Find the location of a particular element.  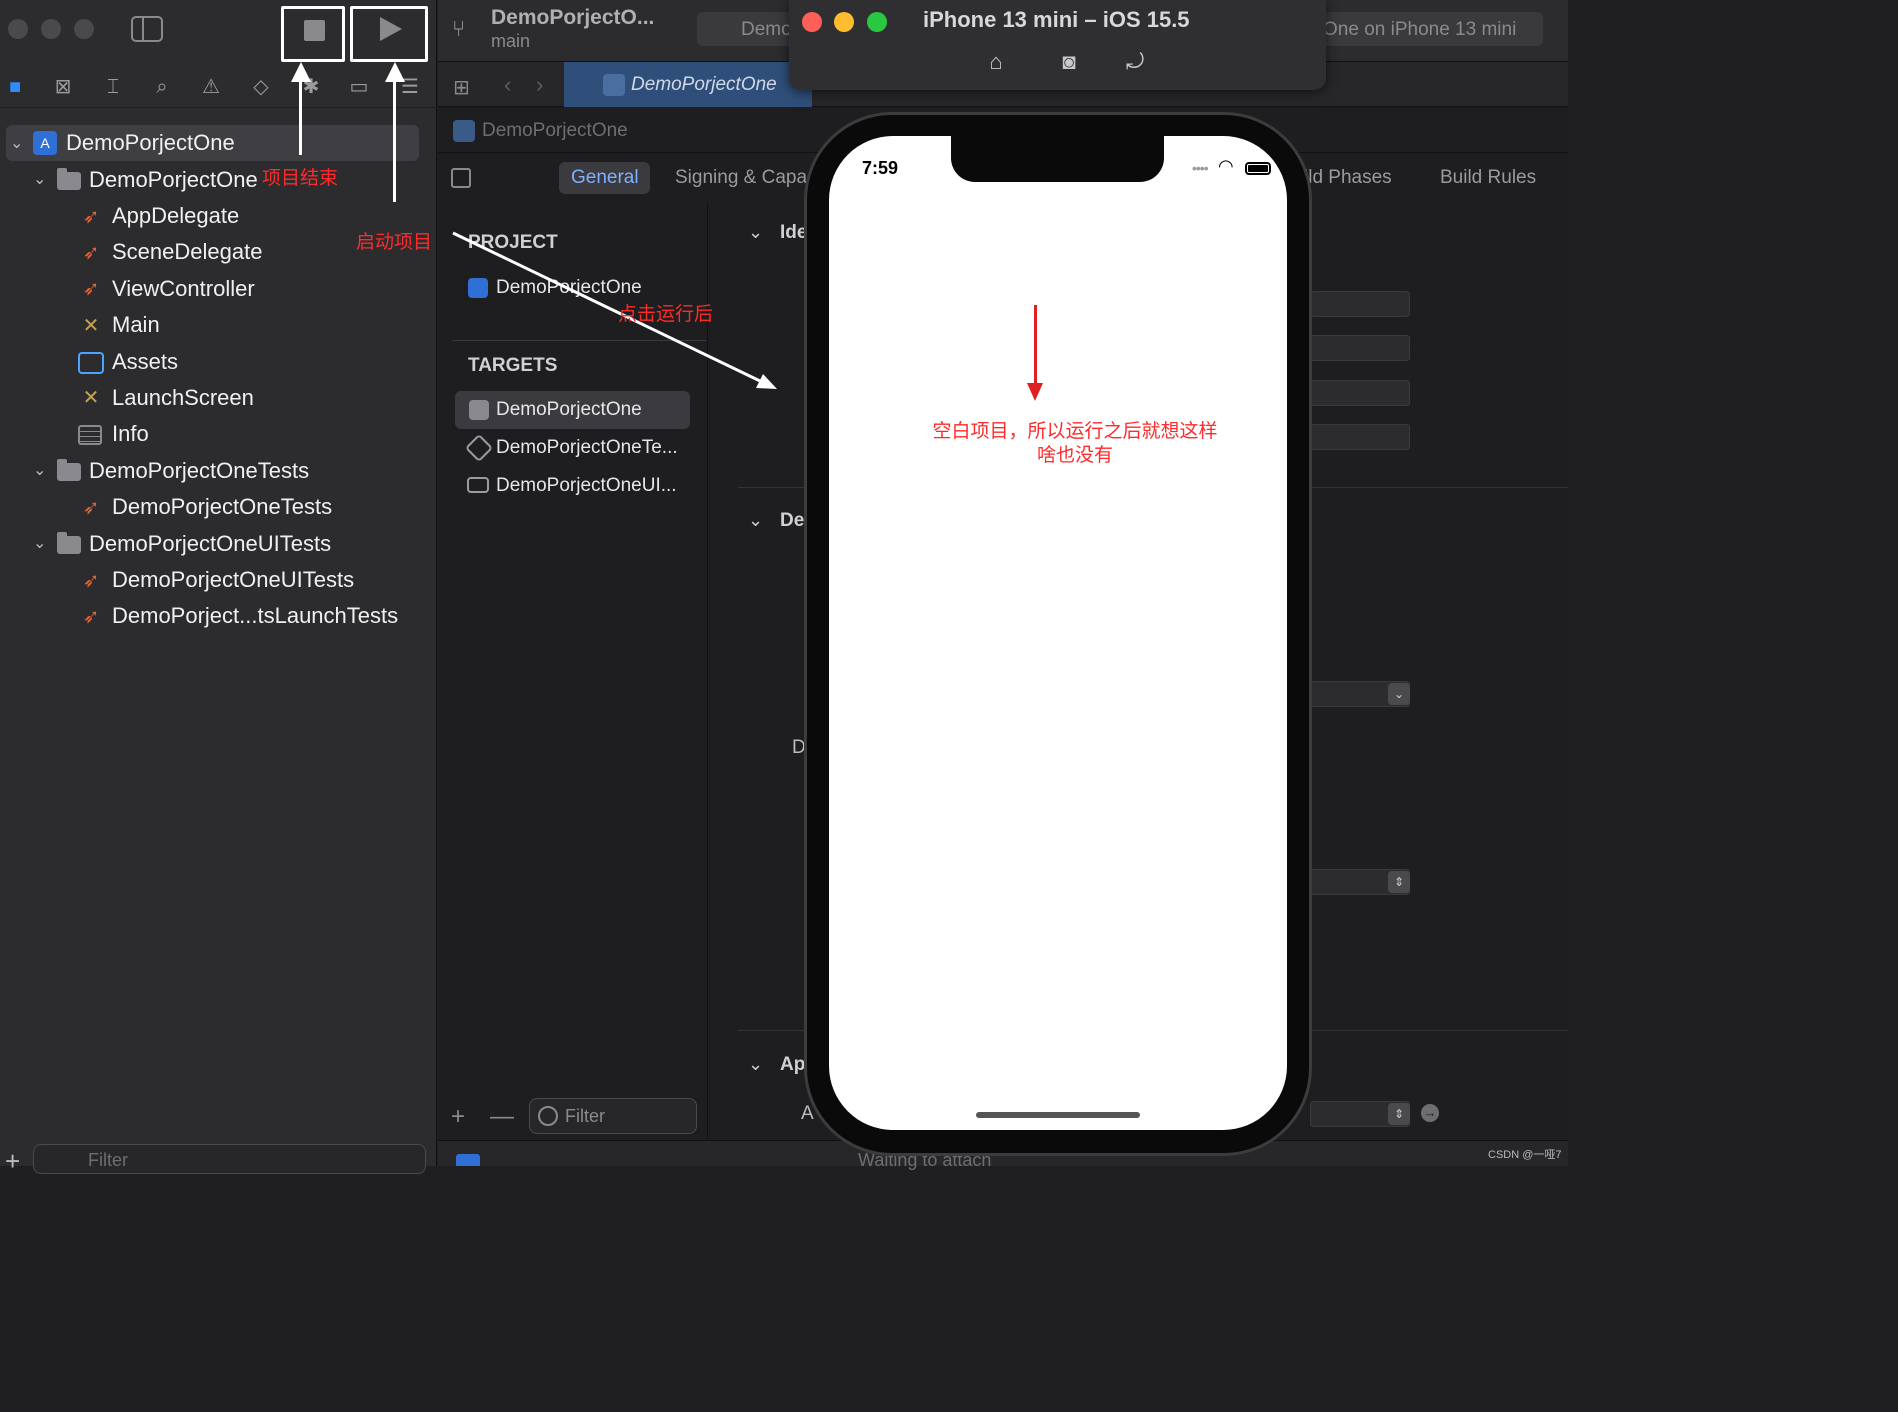

breakpoint-icon: ▭ is located at coordinates (359, 87).